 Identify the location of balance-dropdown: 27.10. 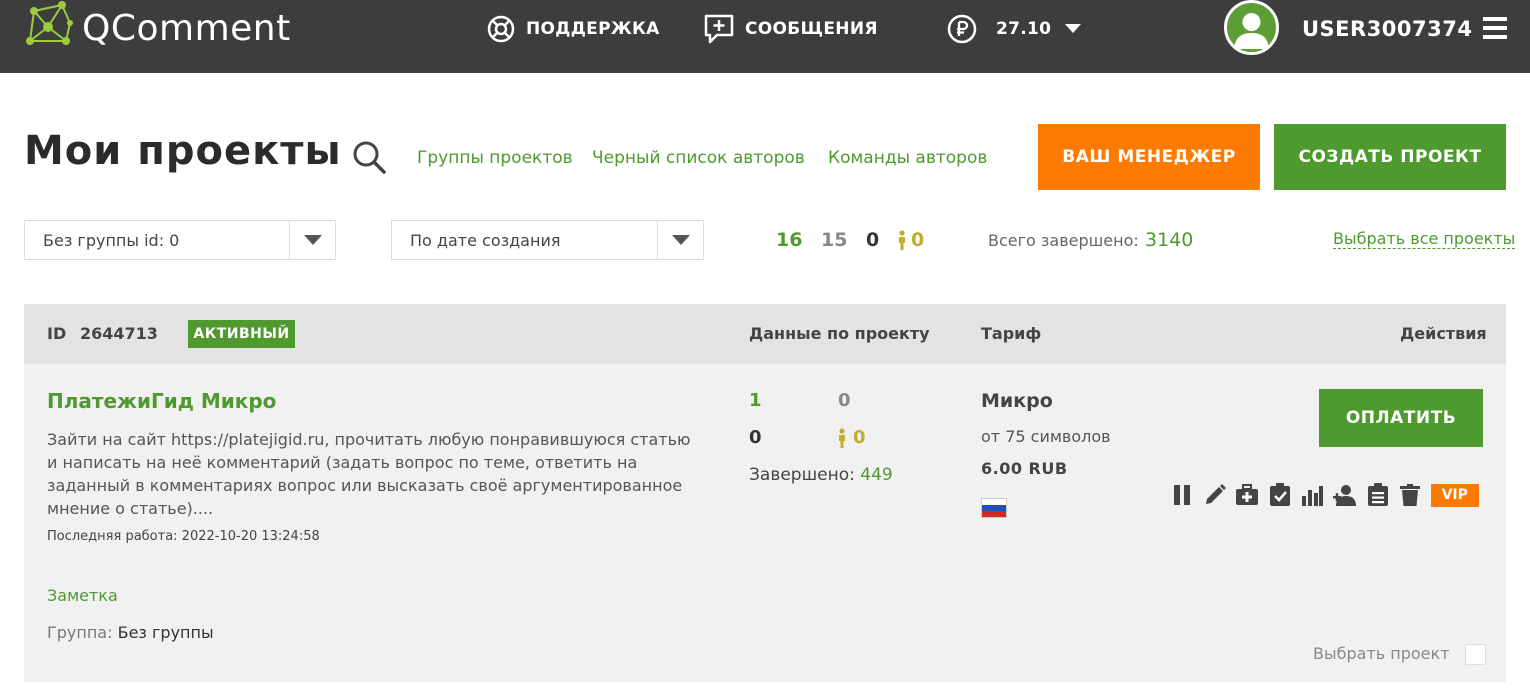
(1018, 29).